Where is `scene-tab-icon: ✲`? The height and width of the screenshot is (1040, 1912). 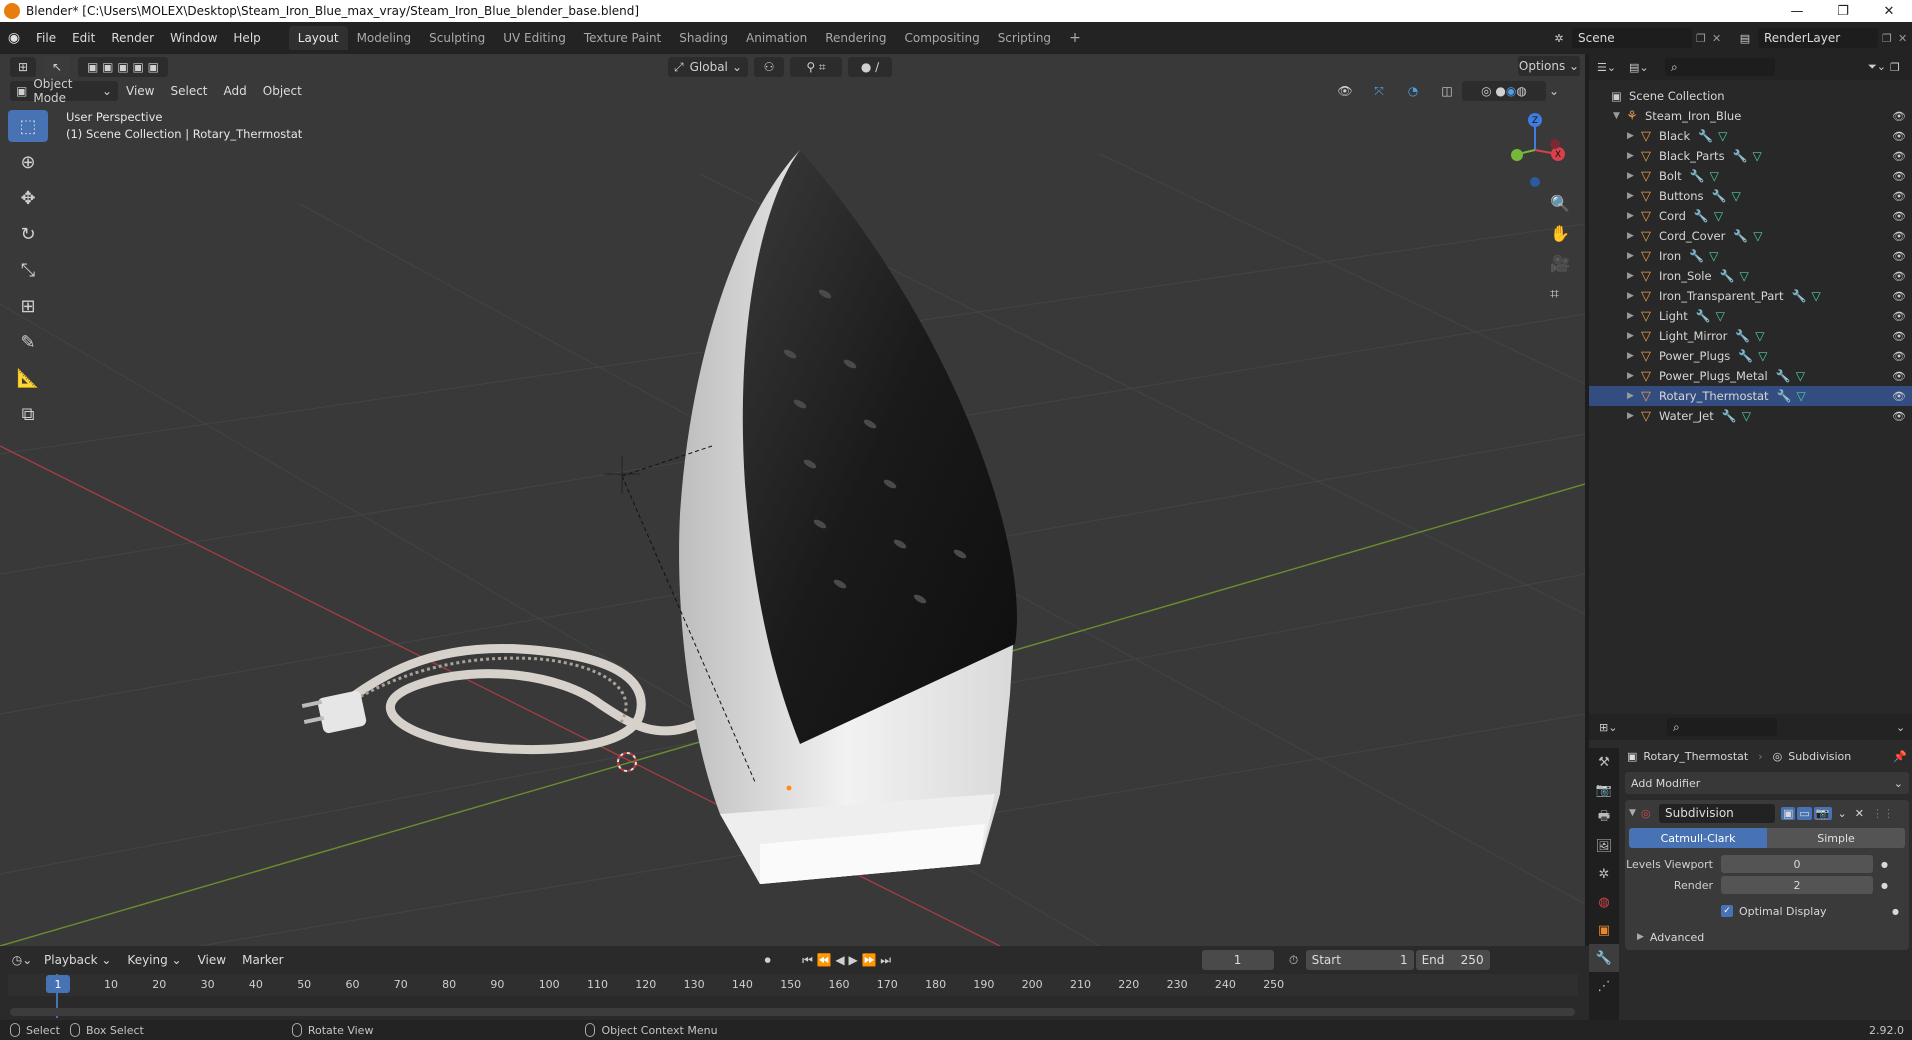 scene-tab-icon: ✲ is located at coordinates (1604, 874).